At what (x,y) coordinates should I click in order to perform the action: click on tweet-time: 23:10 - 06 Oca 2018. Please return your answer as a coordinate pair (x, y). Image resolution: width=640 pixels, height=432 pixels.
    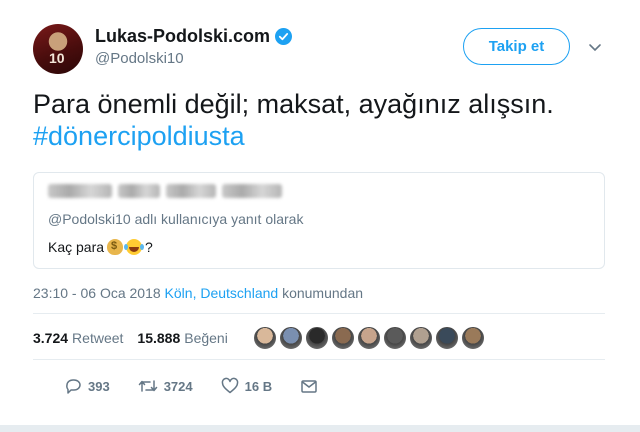
    Looking at the image, I should click on (97, 293).